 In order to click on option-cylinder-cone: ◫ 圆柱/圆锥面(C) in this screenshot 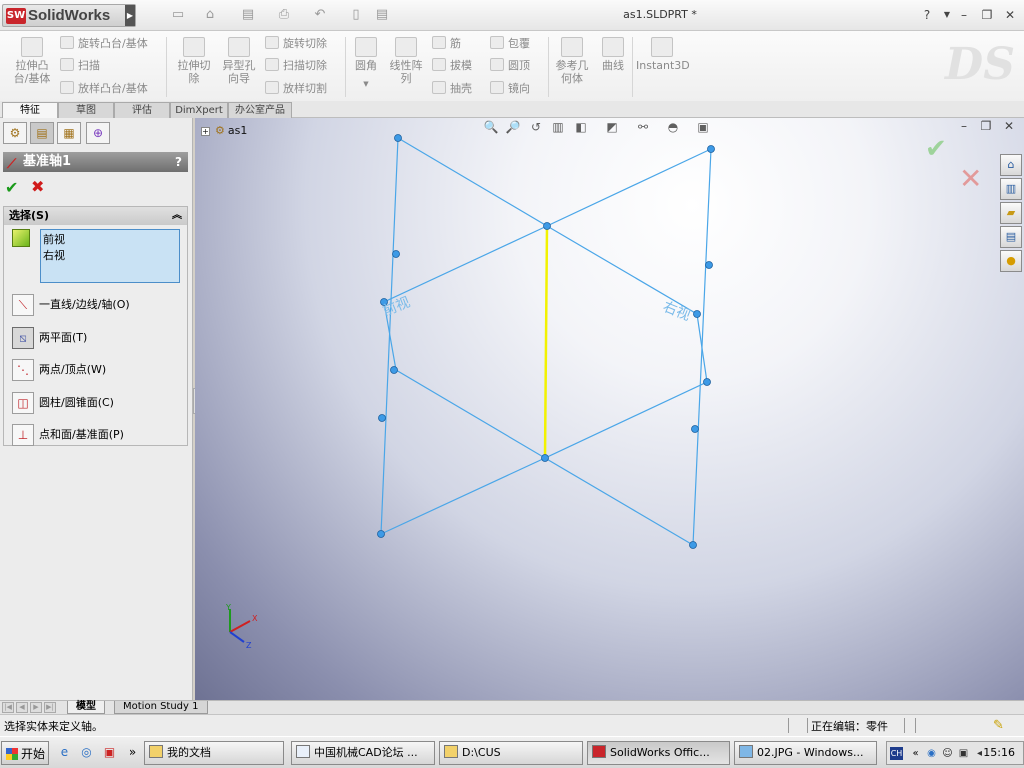, I will do `click(63, 403)`.